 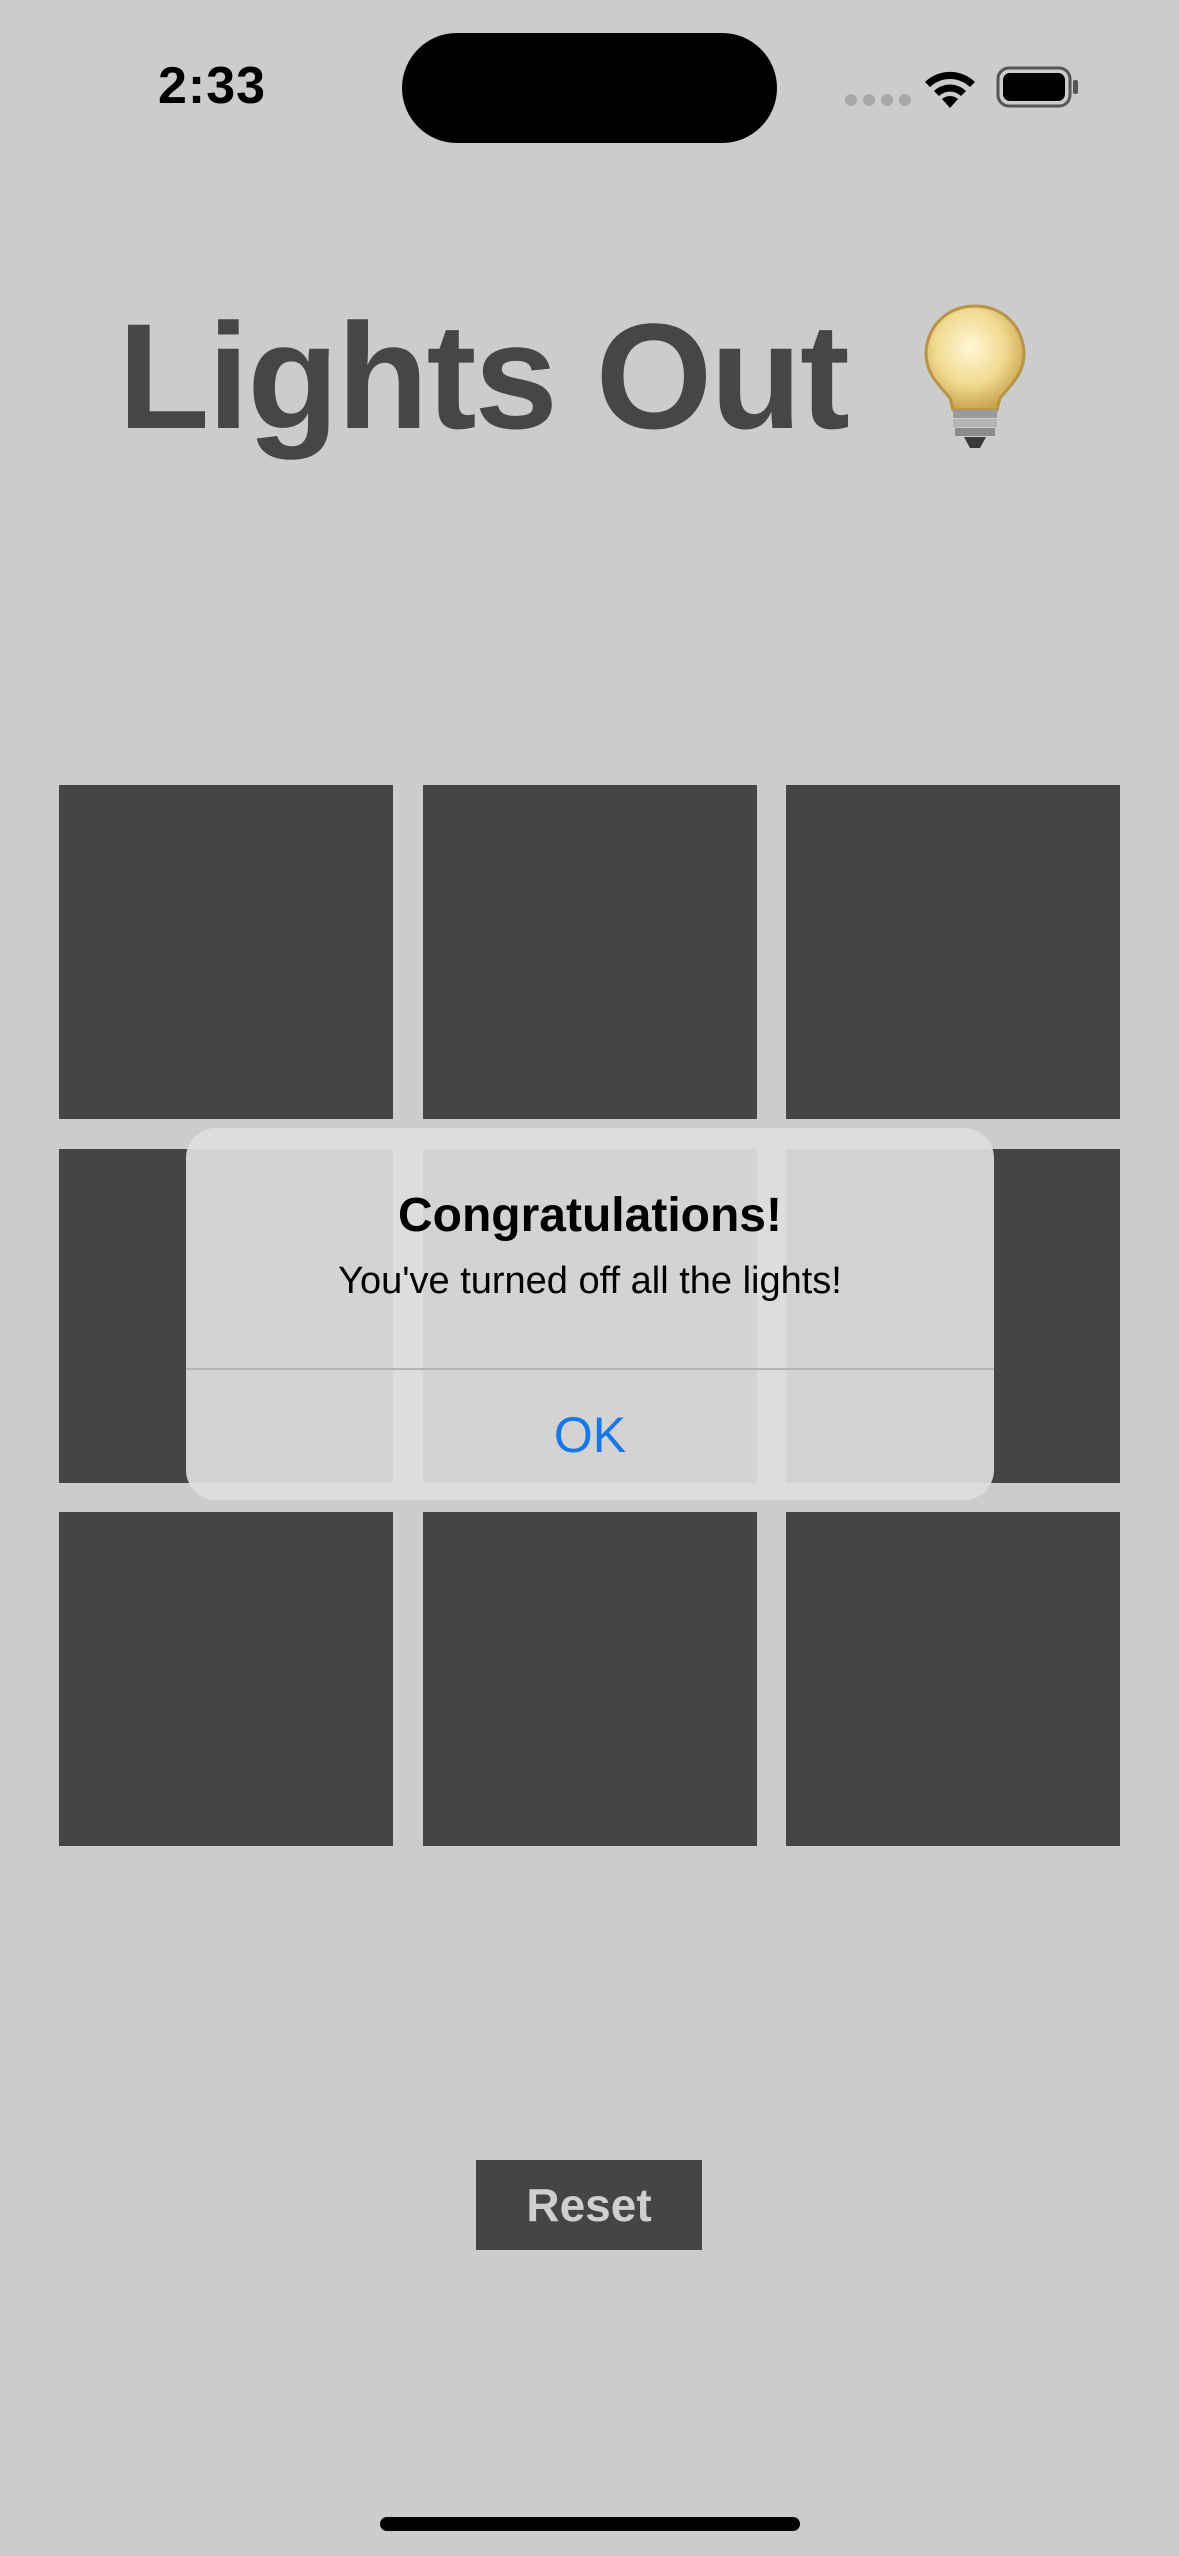 I want to click on status-time: 2:33, so click(x=212, y=86).